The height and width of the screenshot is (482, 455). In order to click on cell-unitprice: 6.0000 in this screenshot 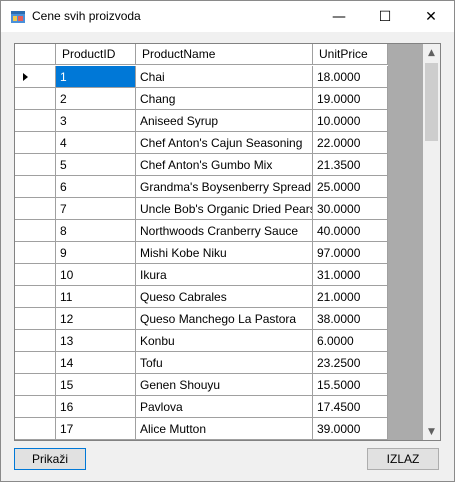, I will do `click(350, 341)`.